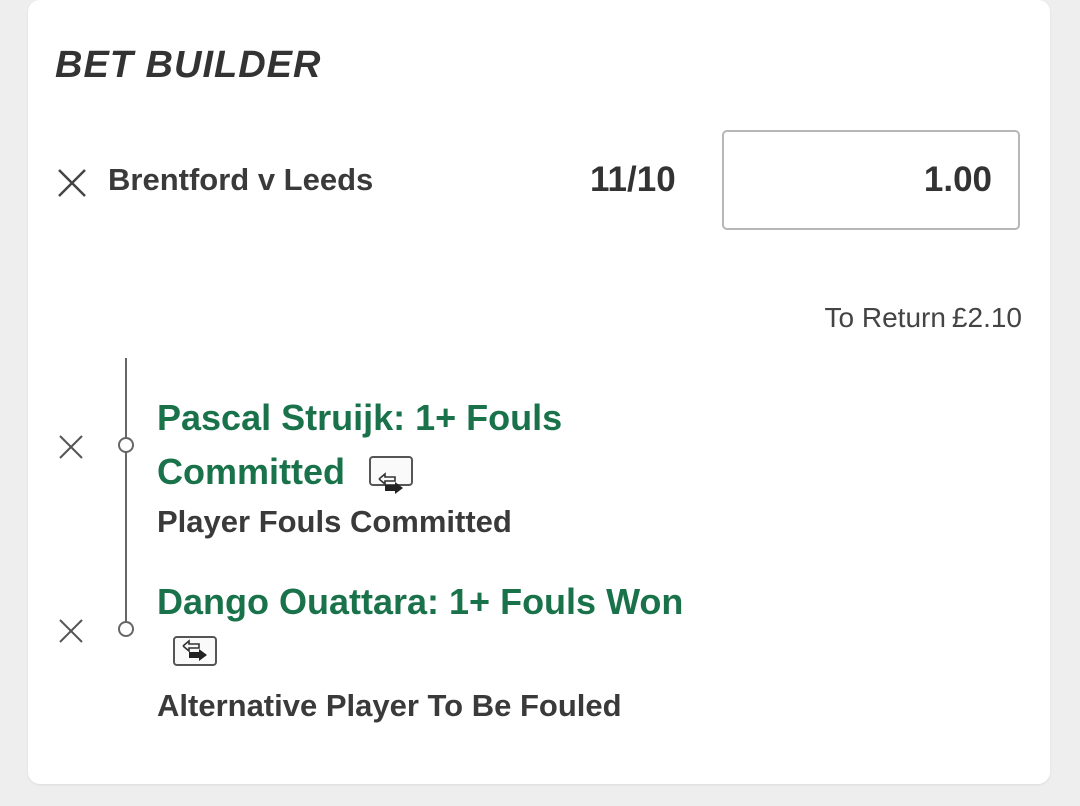  I want to click on bet-builder-title: BET BUILDER, so click(188, 65).